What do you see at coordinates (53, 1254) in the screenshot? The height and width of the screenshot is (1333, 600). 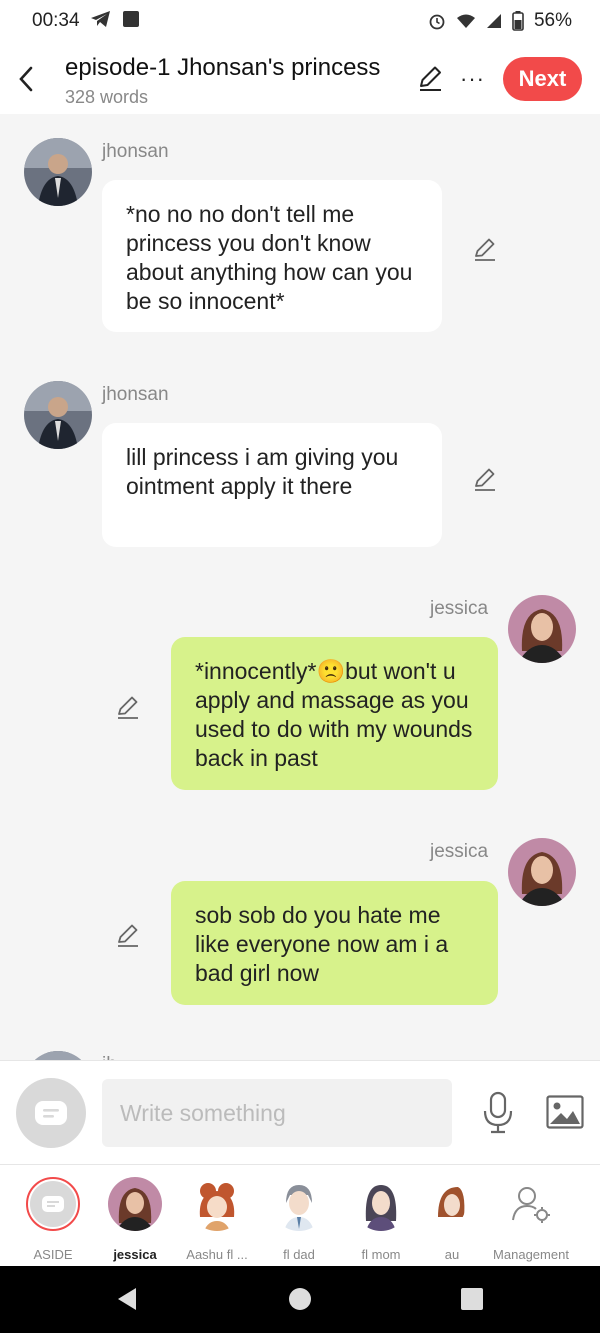 I see `character-label: ASIDE` at bounding box center [53, 1254].